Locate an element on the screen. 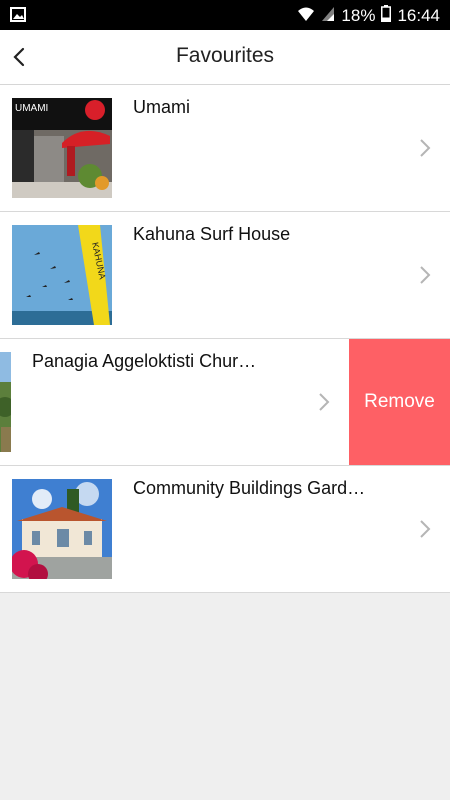 This screenshot has width=450, height=800. page-title: Favourites is located at coordinates (225, 55).